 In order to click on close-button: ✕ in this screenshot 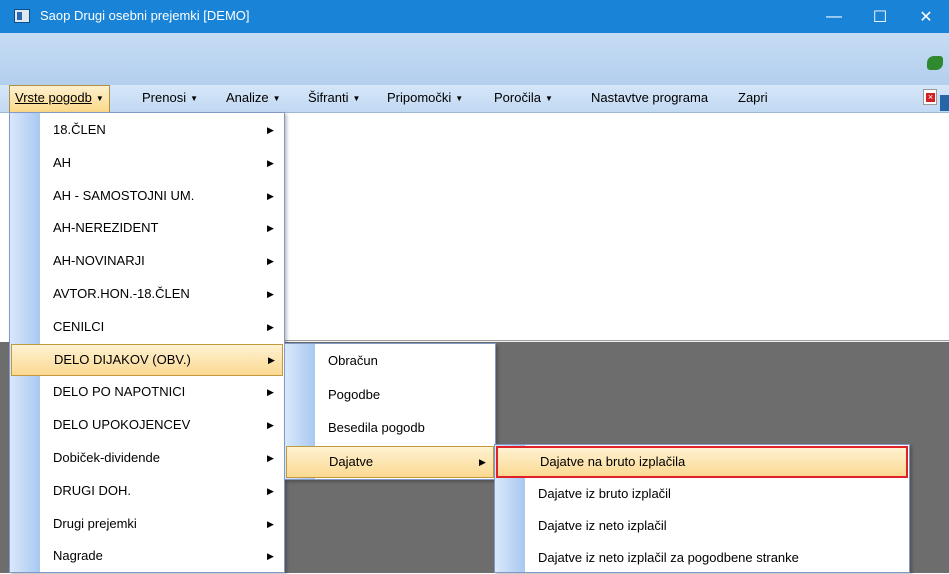, I will do `click(926, 16)`.